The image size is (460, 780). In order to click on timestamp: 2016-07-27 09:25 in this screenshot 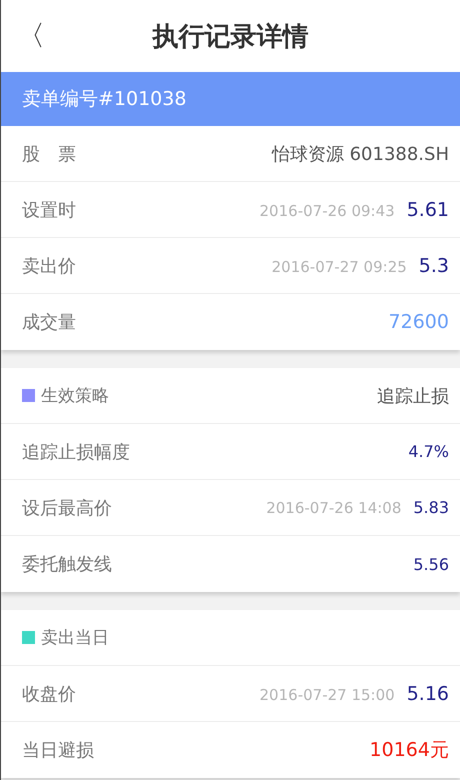, I will do `click(339, 267)`.